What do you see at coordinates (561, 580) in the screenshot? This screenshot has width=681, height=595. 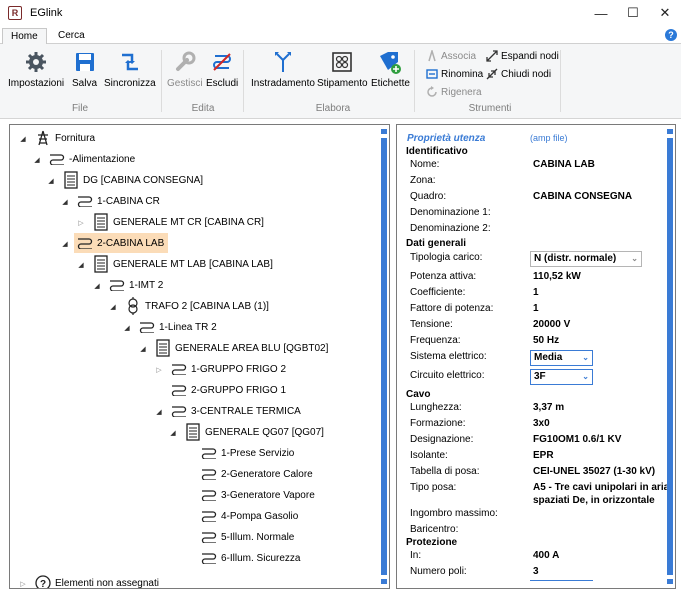 I see `field-underline` at bounding box center [561, 580].